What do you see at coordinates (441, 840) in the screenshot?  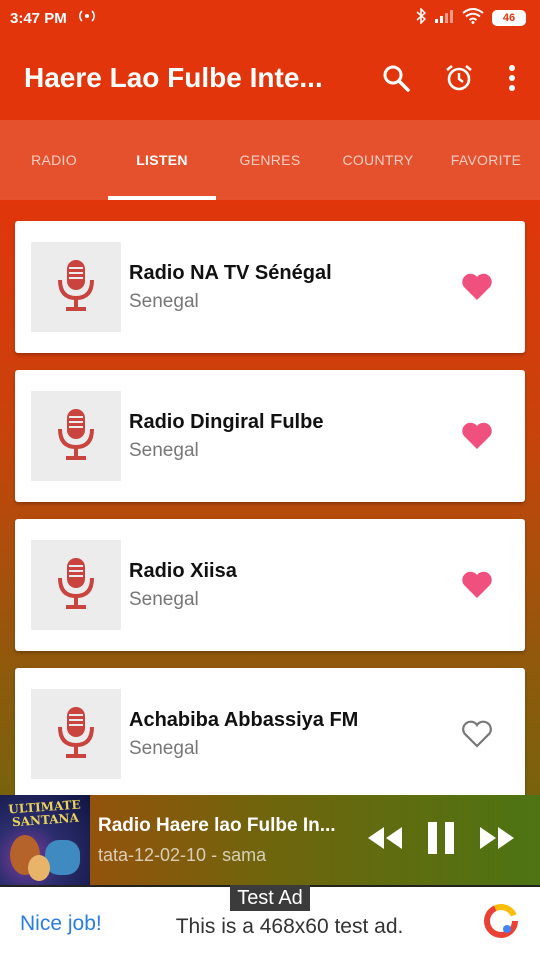 I see `pause-icon` at bounding box center [441, 840].